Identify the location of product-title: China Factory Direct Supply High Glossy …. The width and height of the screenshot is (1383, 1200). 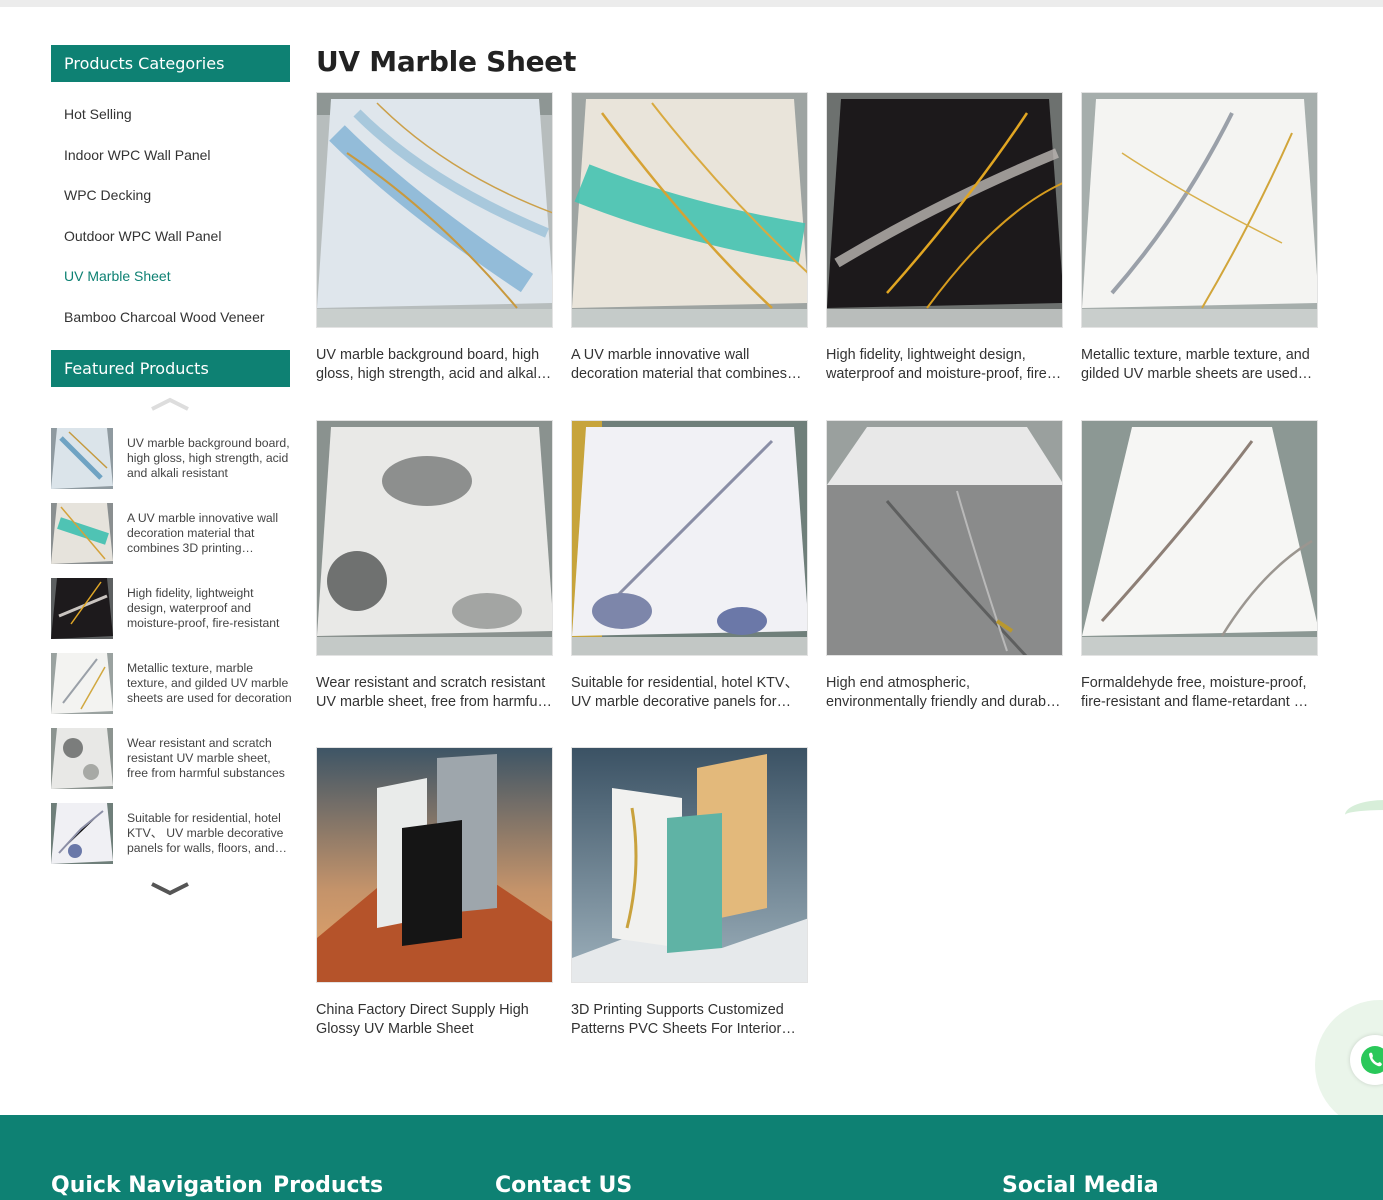
(434, 1019).